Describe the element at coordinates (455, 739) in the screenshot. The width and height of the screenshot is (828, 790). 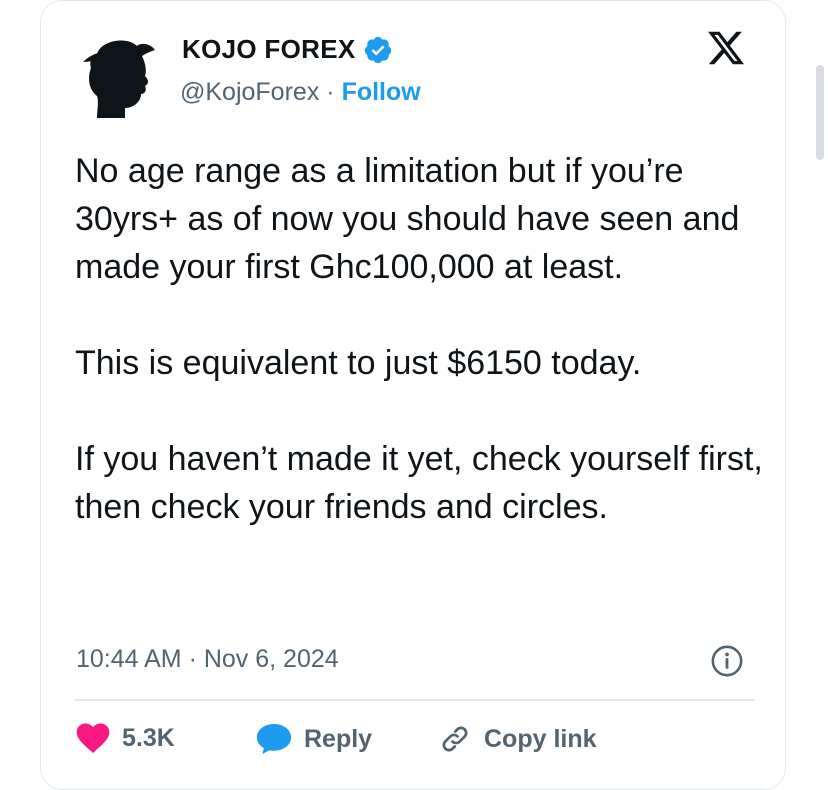
I see `link-icon` at that location.